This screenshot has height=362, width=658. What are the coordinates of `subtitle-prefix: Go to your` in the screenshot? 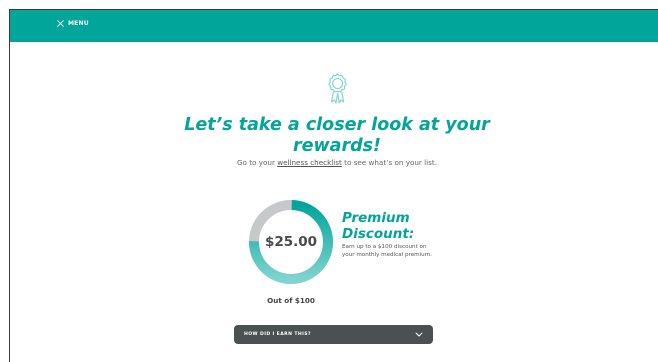 It's located at (257, 162).